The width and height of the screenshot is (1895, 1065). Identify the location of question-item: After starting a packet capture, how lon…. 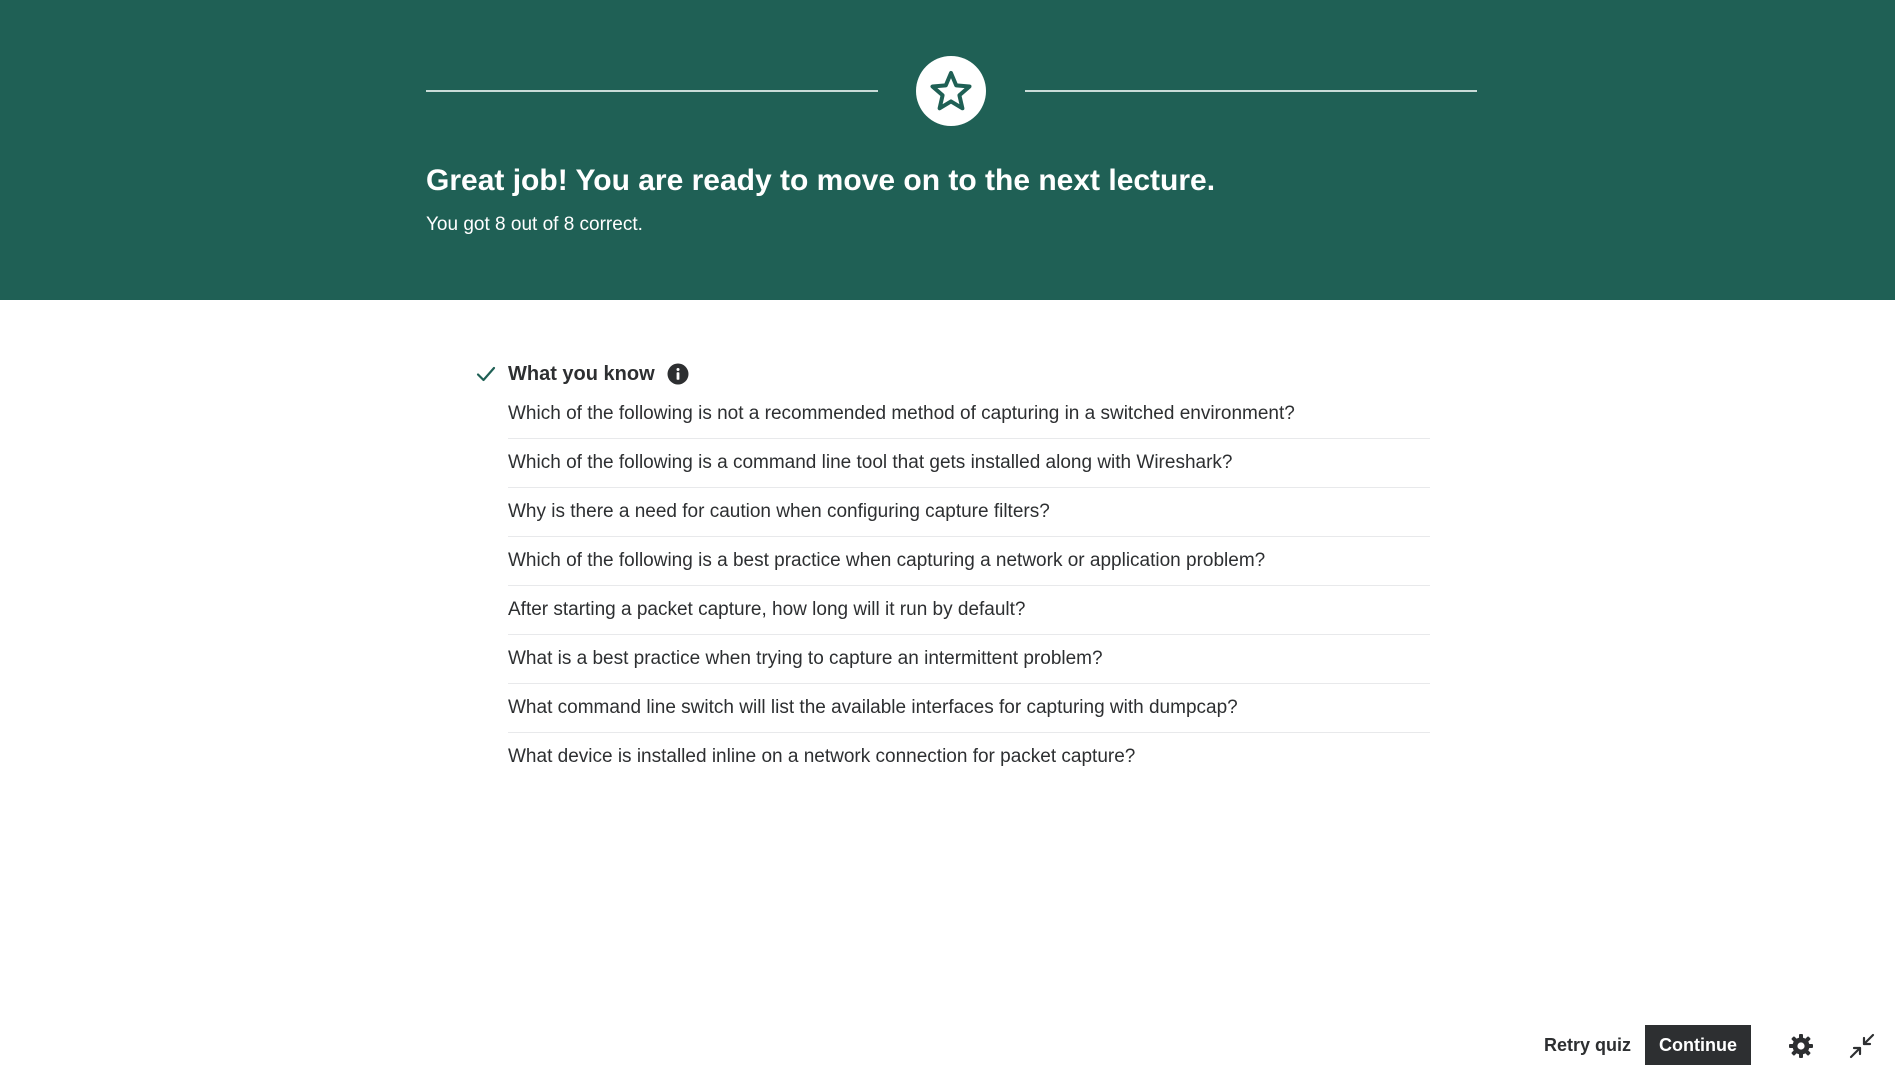
(969, 610).